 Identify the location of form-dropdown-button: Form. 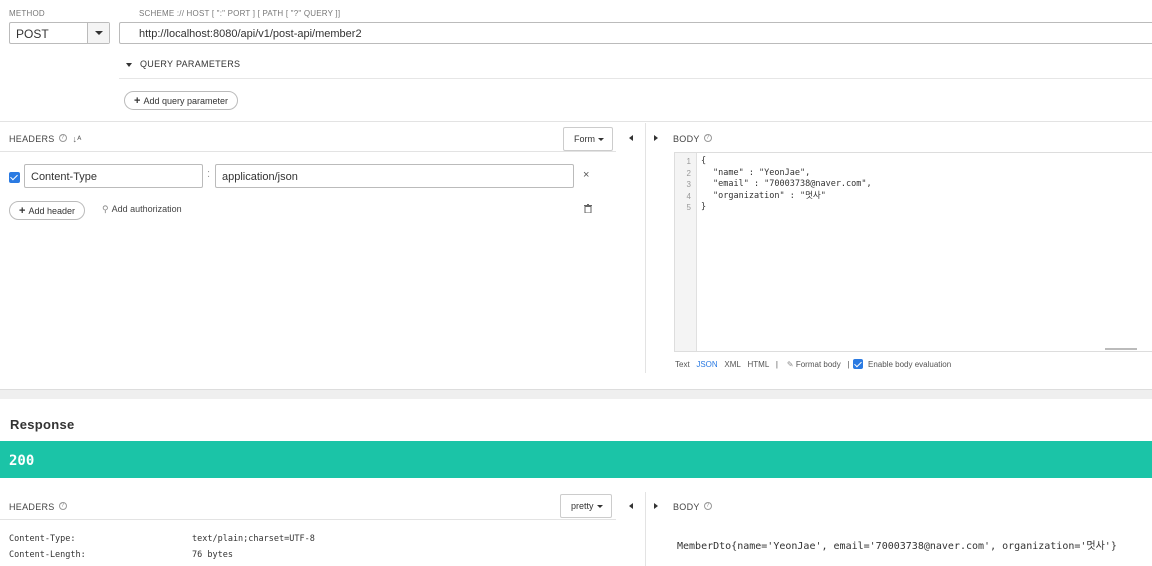
(588, 139).